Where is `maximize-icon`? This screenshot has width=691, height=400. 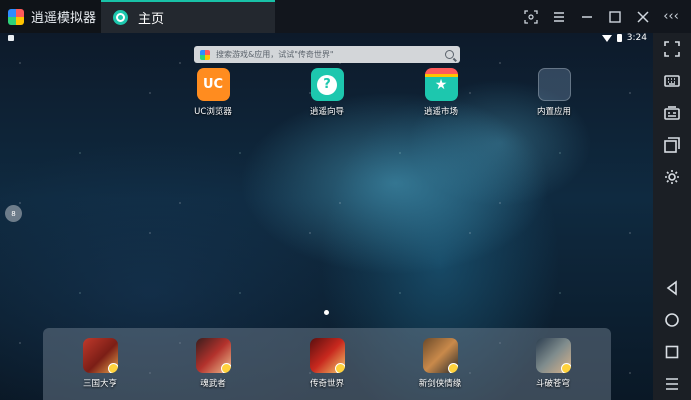 maximize-icon is located at coordinates (615, 16).